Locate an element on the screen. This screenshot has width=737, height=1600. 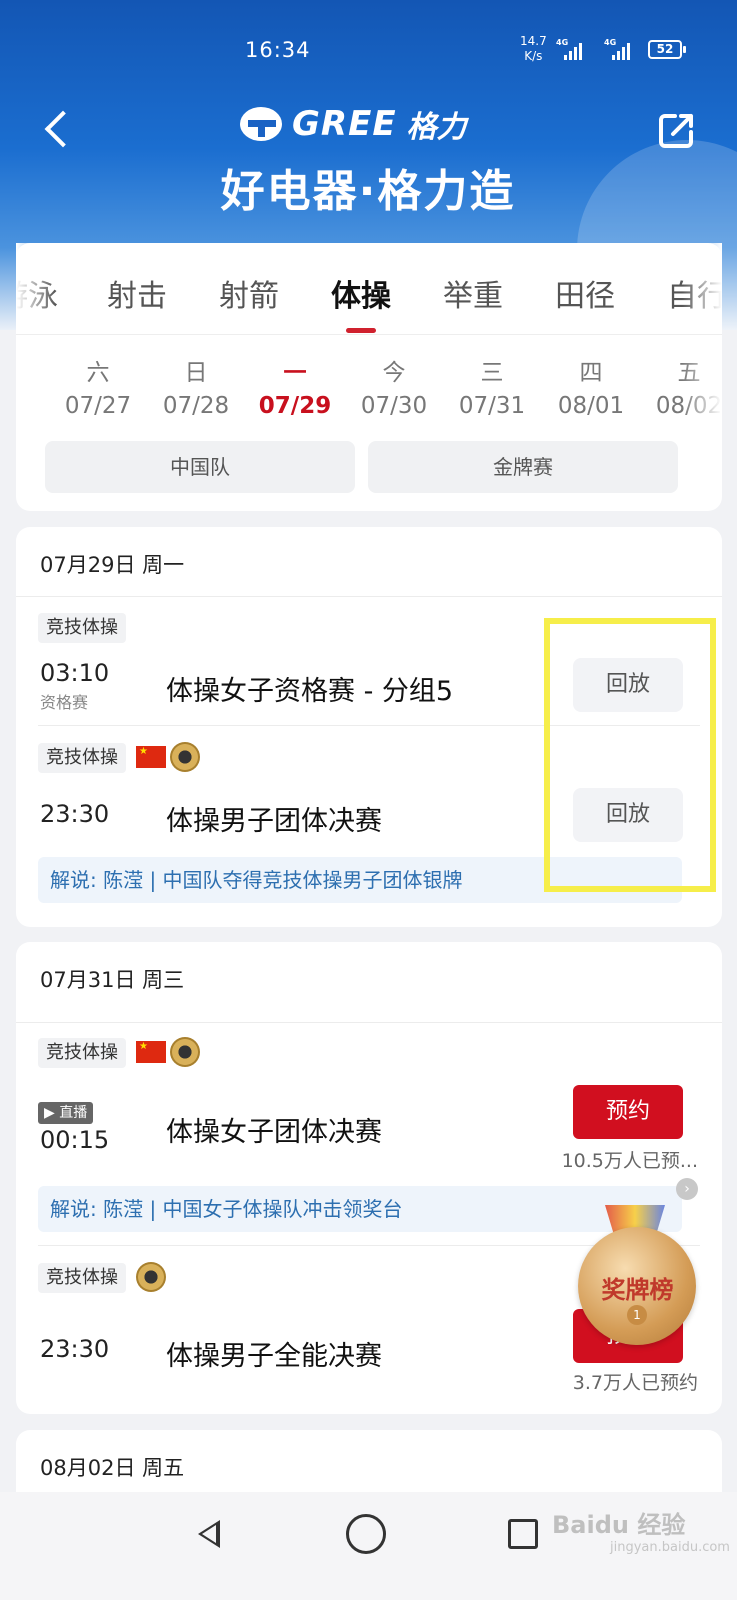
nav-home-icon is located at coordinates (366, 1534).